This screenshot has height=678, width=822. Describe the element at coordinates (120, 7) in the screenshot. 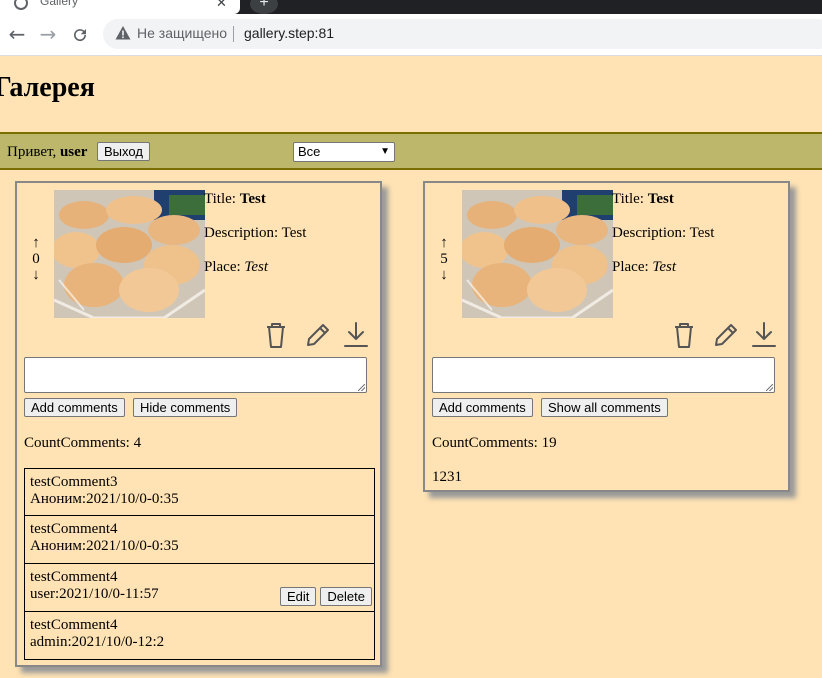

I see `browser-tab: Gallery ✕` at that location.